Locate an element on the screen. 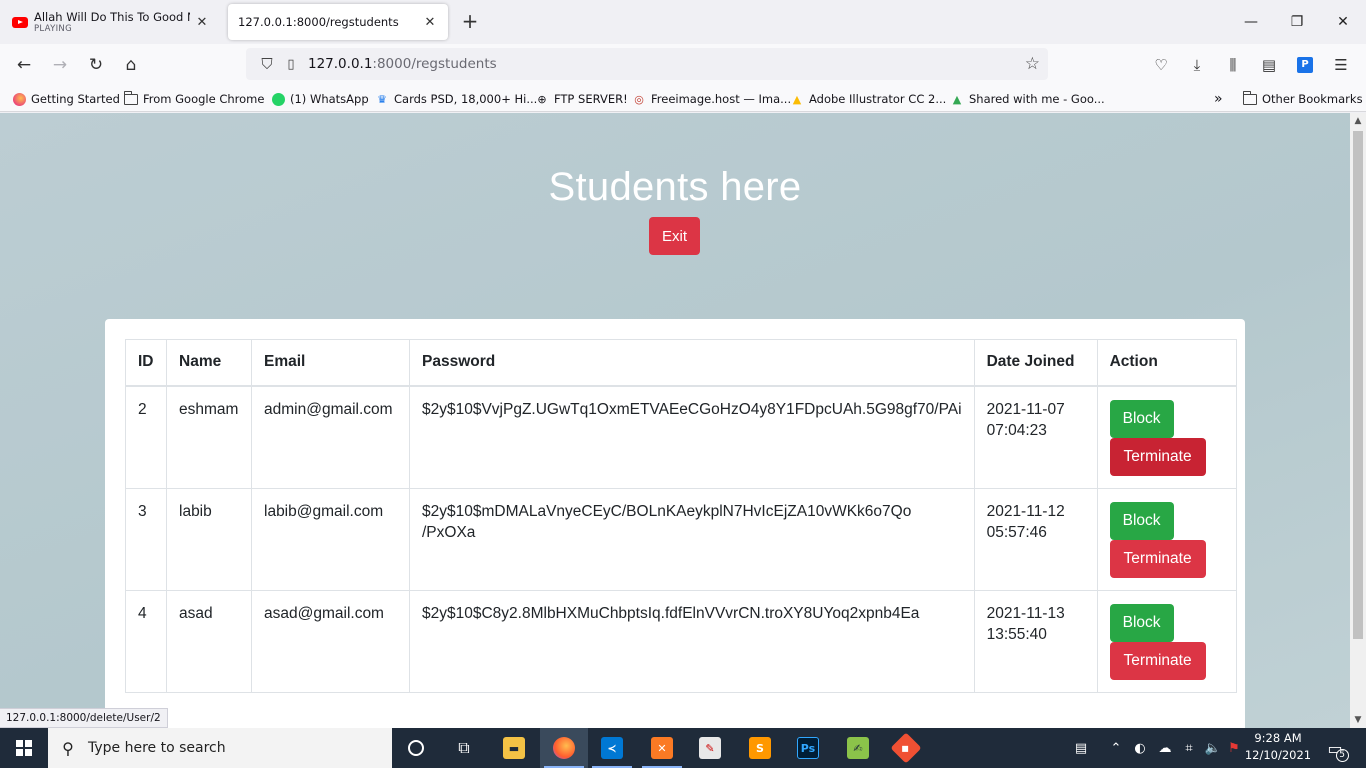 This screenshot has width=1366, height=768. tab-regstudents: 127.0.0.1:8000/regstudents ✕ is located at coordinates (338, 22).